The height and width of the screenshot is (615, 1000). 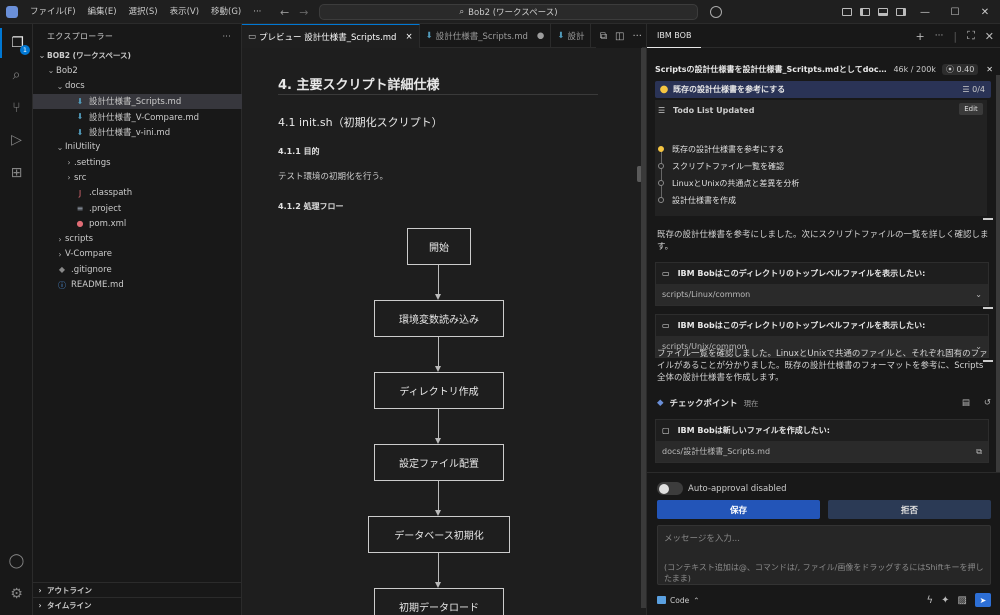 I want to click on tree-folder-item: › .settings, so click(x=137, y=162).